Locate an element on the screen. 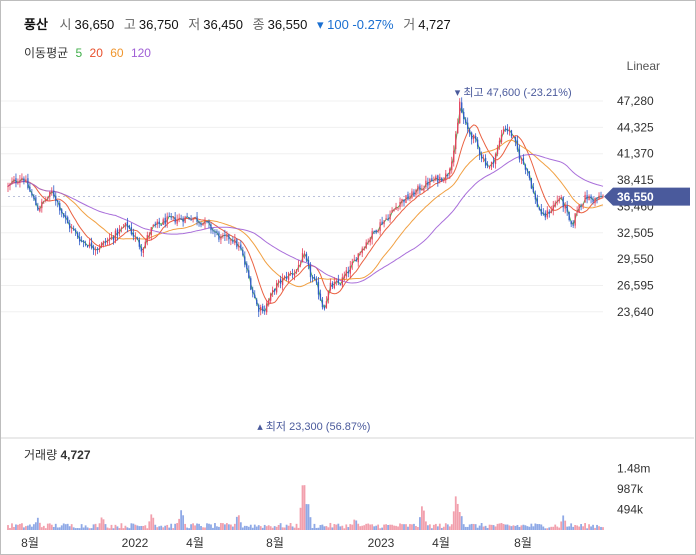  price-tick-label: 47,280 is located at coordinates (635, 101).